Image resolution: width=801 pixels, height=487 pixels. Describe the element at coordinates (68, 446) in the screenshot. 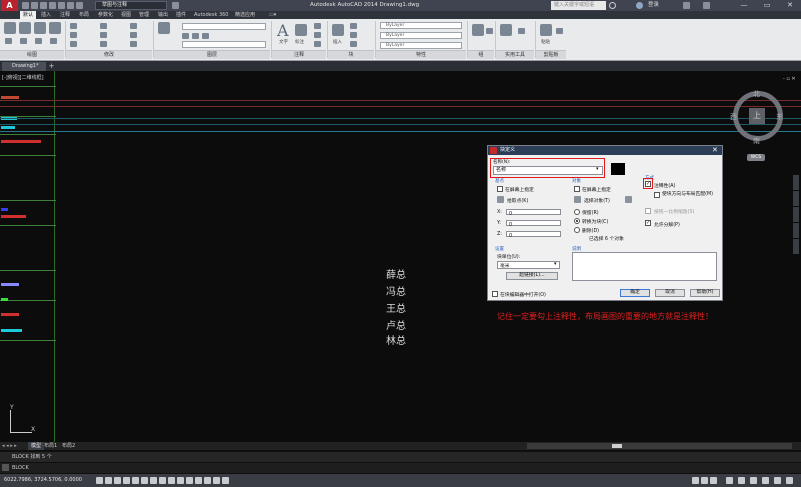

I see `tab-layout2: 布局2` at that location.